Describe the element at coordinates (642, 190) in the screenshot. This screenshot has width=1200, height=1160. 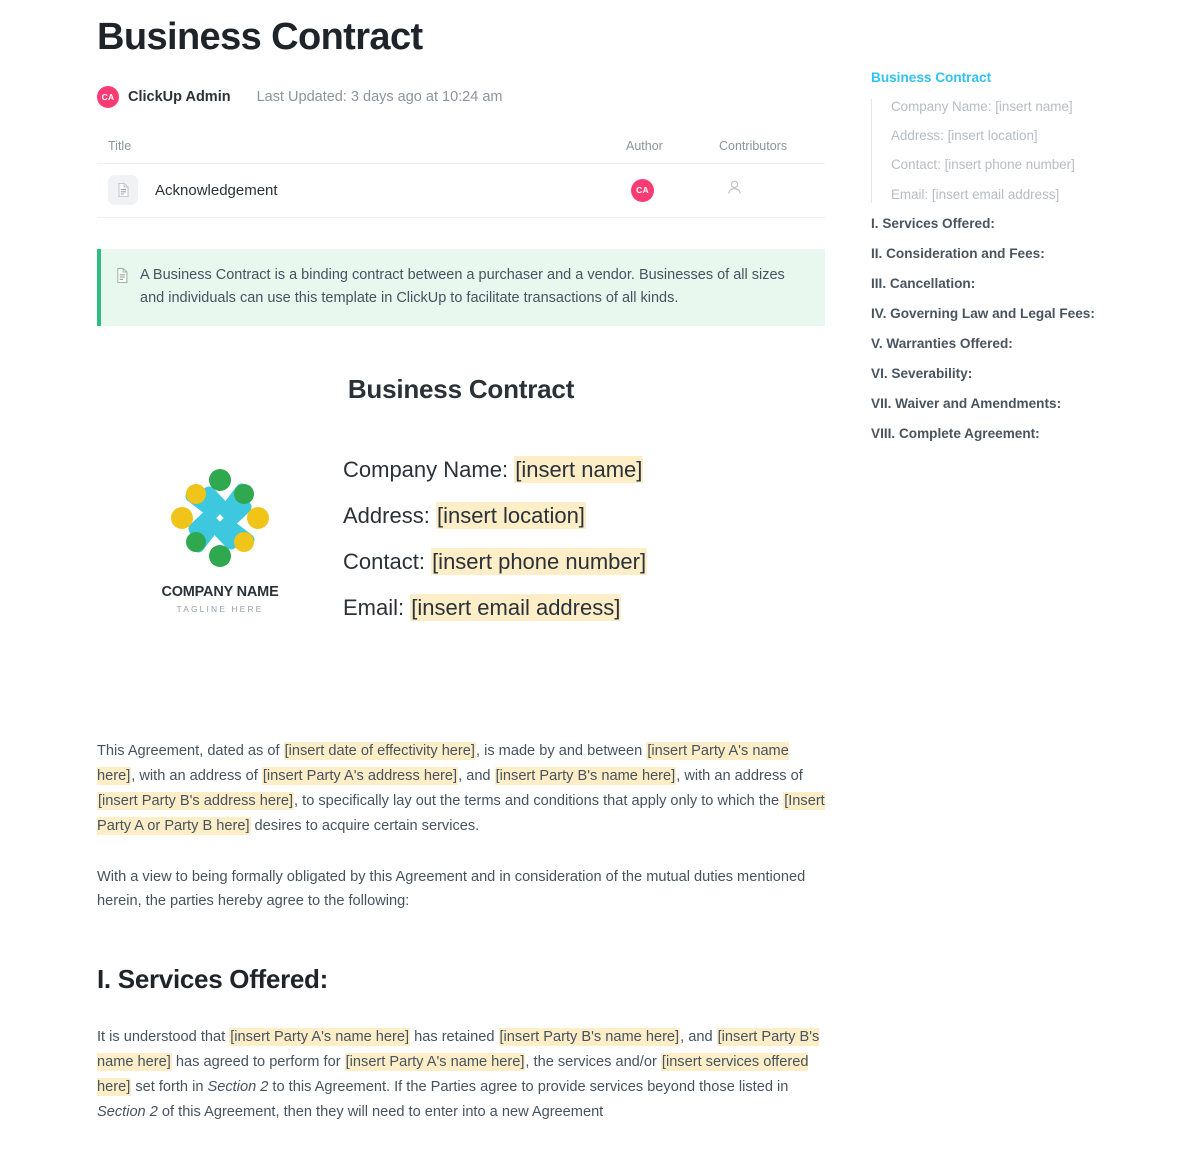
I see `row-author-avatar: CA` at that location.